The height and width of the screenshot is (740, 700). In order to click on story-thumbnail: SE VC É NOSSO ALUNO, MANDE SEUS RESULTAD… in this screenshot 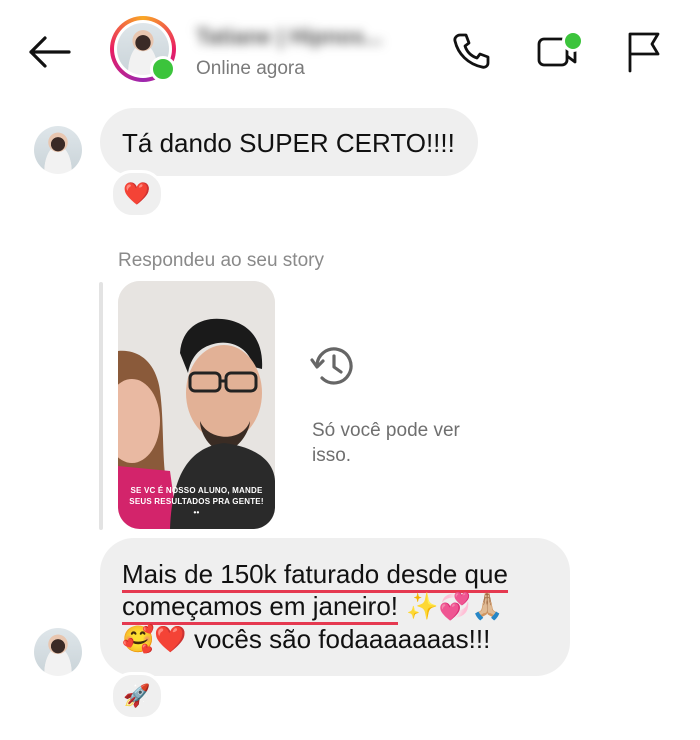, I will do `click(196, 405)`.